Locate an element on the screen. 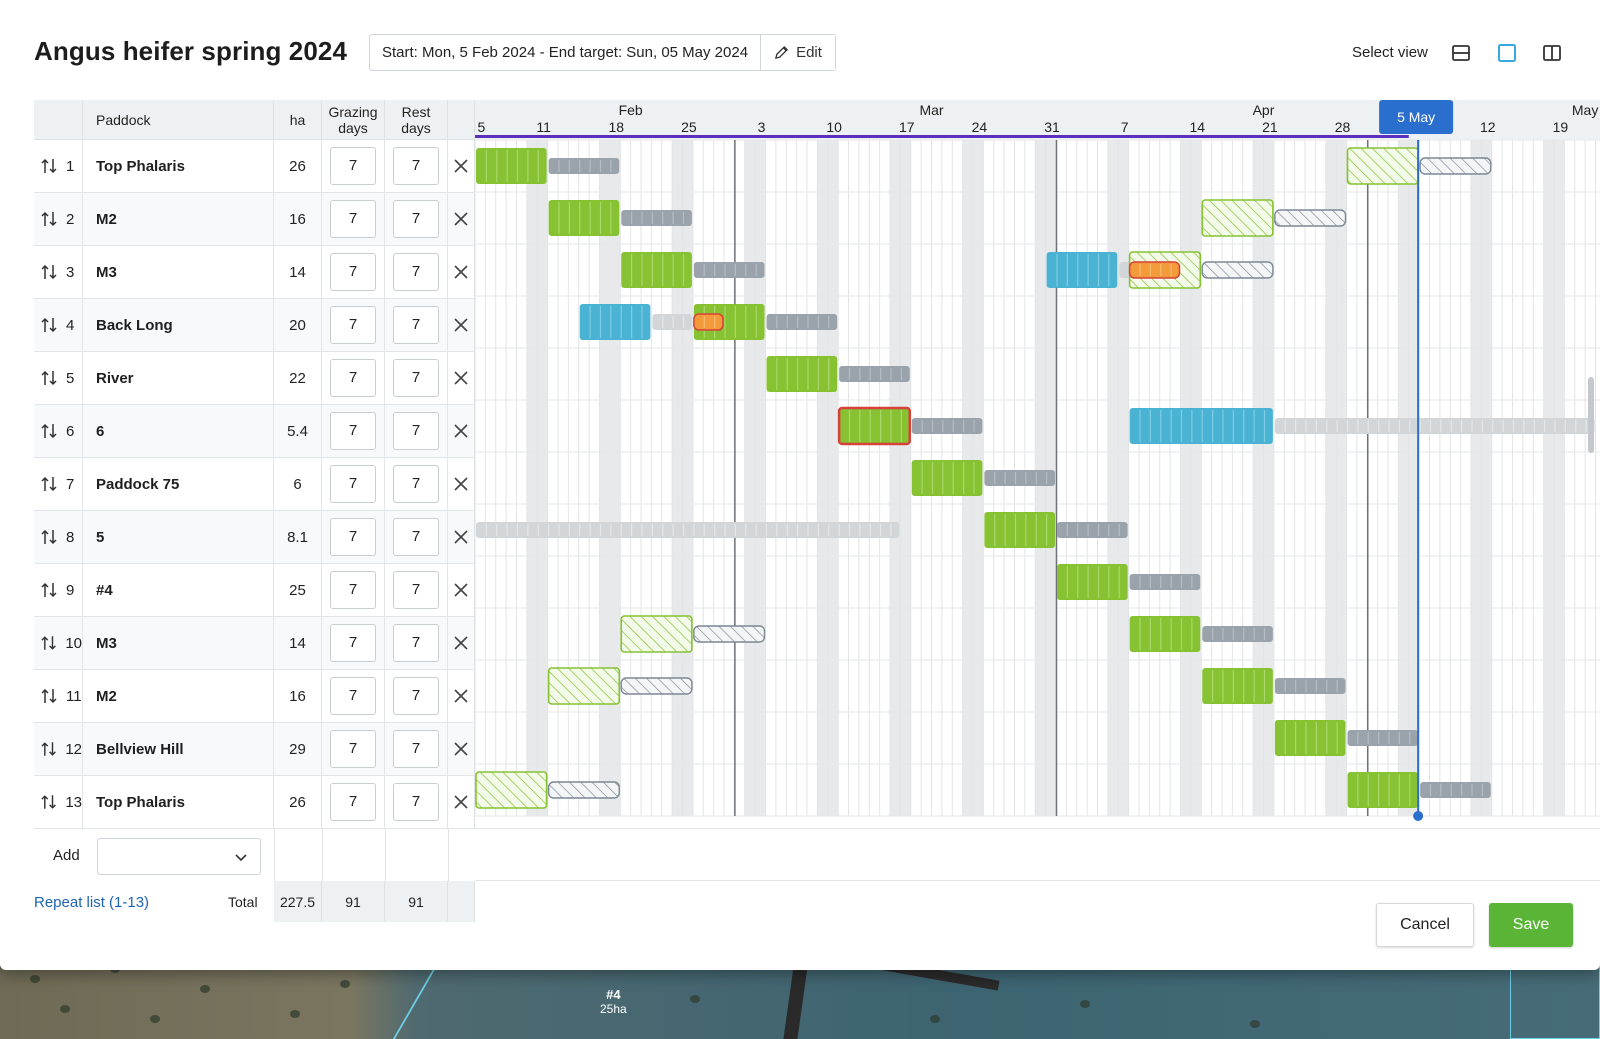 Image resolution: width=1600 pixels, height=1039 pixels. row-handle: 11 is located at coordinates (58, 696).